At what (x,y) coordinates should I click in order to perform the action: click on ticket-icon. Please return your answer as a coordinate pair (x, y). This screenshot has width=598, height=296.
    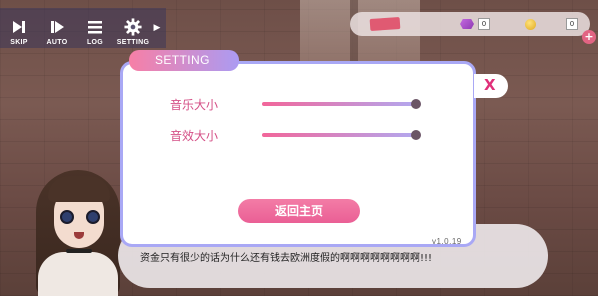
    Looking at the image, I should click on (385, 24).